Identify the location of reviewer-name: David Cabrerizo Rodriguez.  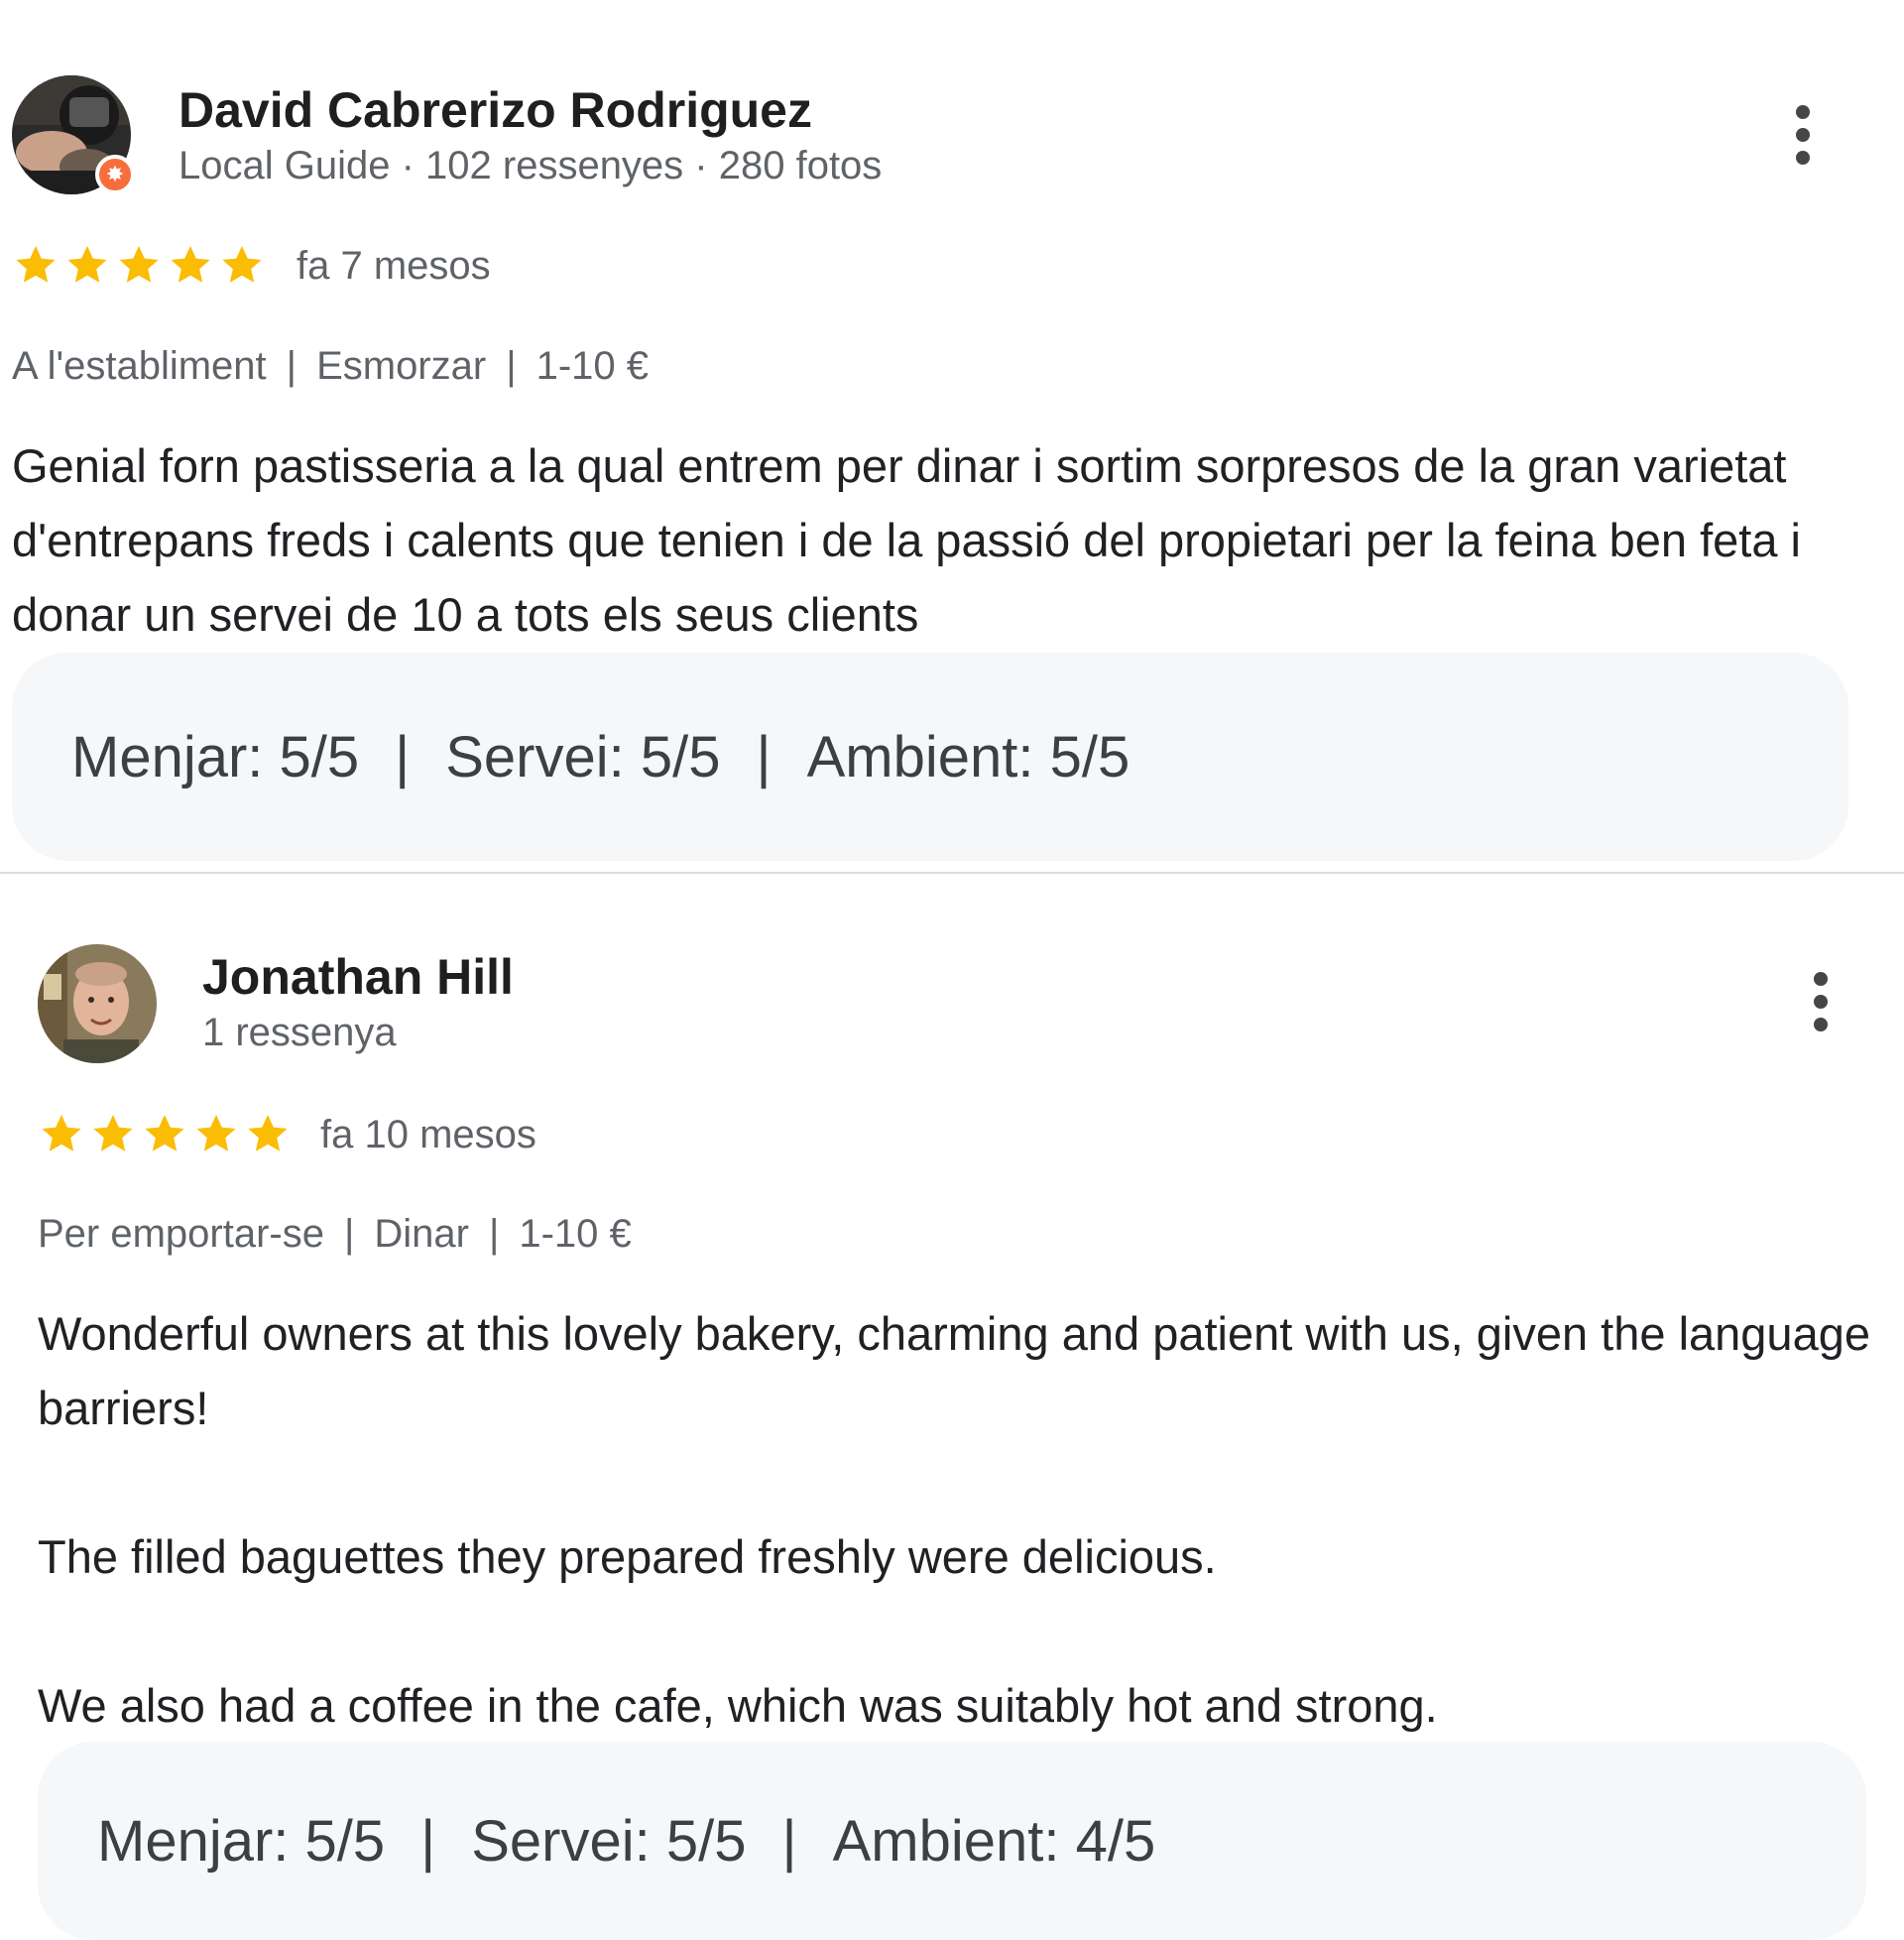
(495, 110).